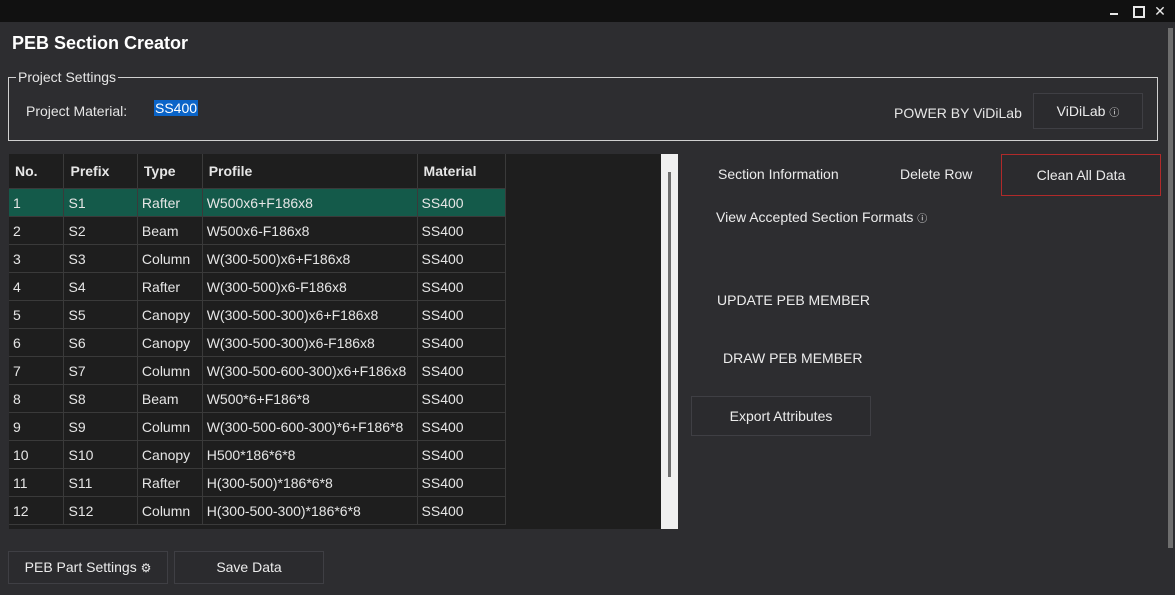 This screenshot has width=1175, height=595. Describe the element at coordinates (37, 454) in the screenshot. I see `table-cell: 10` at that location.